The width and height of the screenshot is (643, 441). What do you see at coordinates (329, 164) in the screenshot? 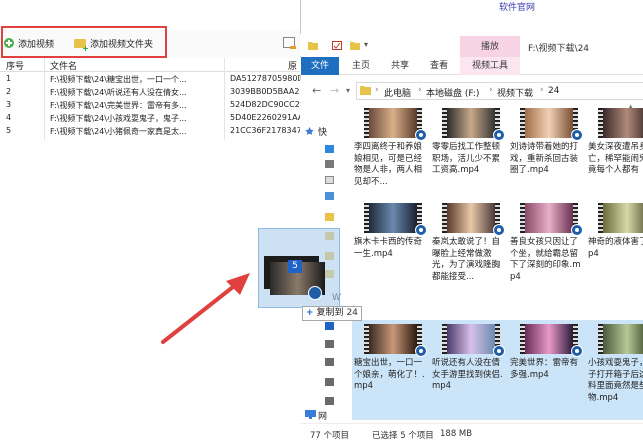
I see `download-icon` at bounding box center [329, 164].